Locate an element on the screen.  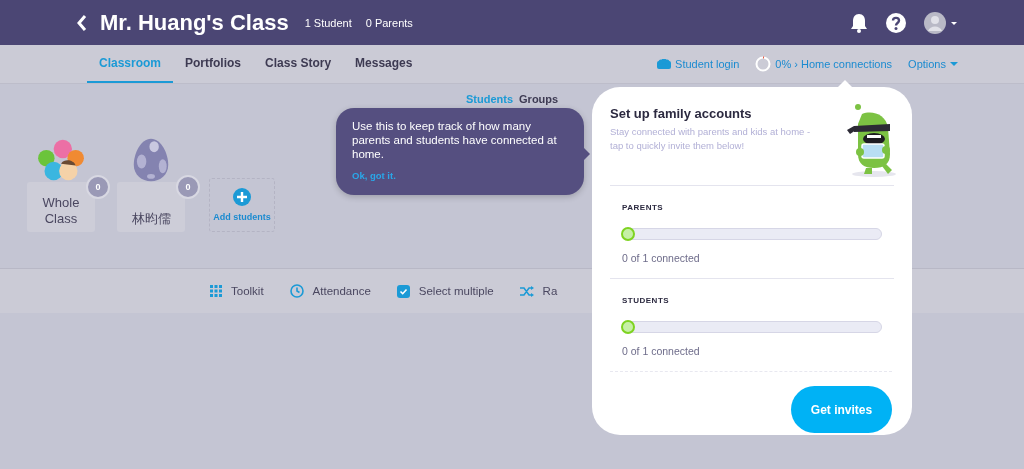
parent-count: 0 Parents is located at coordinates (389, 22).